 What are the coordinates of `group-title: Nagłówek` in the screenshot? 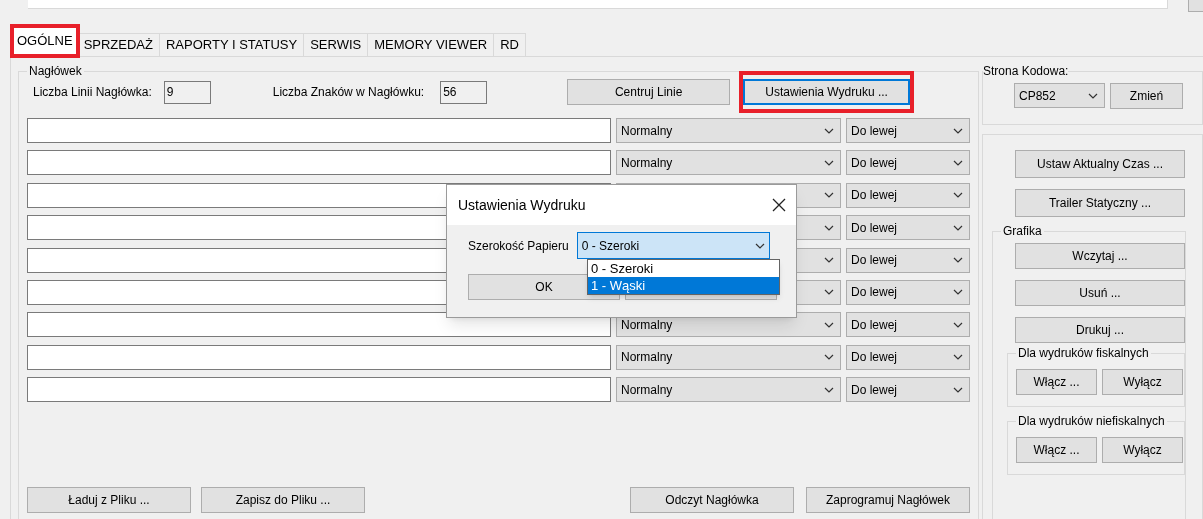 It's located at (55, 71).